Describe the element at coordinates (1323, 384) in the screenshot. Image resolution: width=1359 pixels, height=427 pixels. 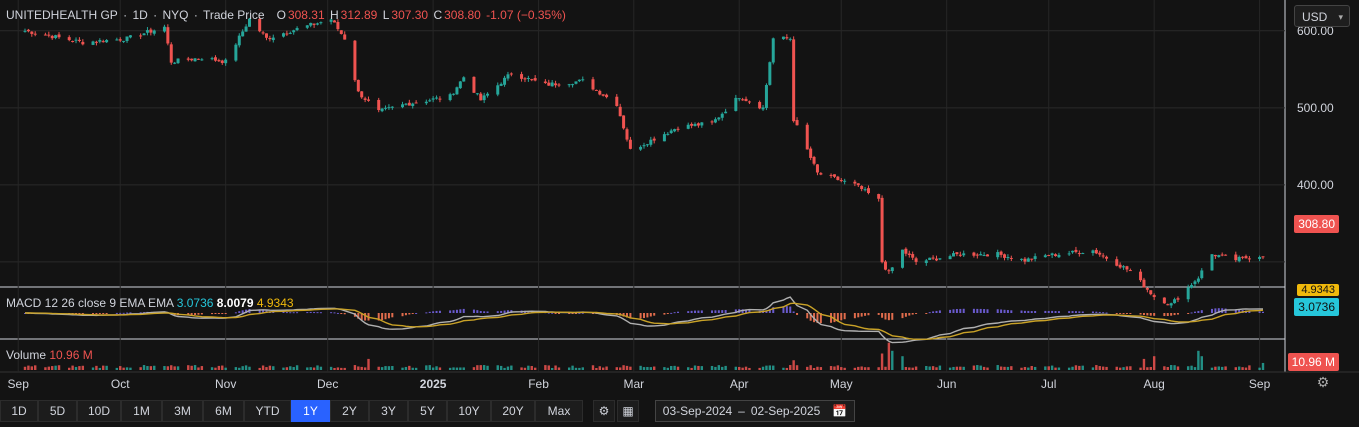
I see `settings-gear-icon: ⚙` at that location.